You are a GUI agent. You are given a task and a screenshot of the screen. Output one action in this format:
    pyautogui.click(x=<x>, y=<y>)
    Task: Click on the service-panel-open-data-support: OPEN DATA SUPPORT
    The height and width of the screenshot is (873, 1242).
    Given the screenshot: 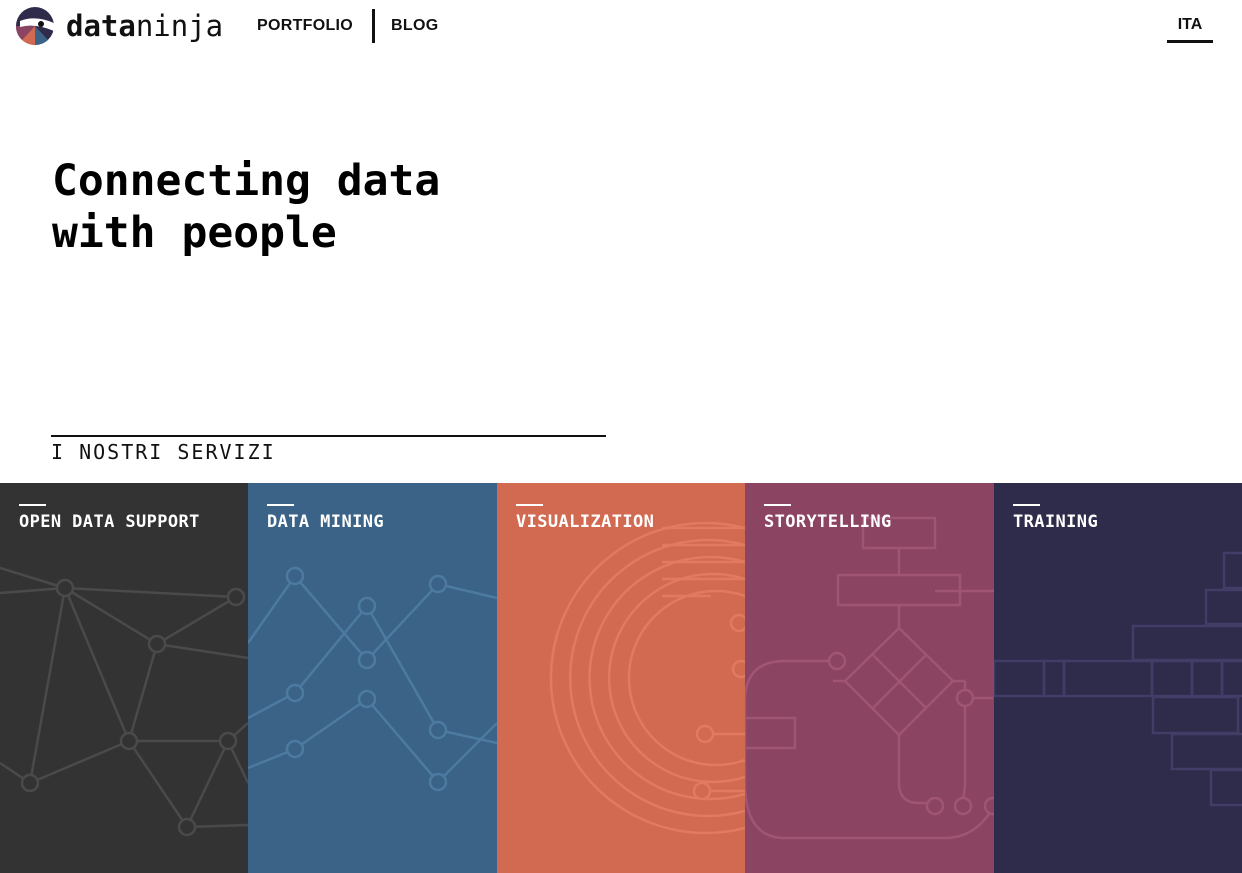 What is the action you would take?
    pyautogui.click(x=124, y=678)
    